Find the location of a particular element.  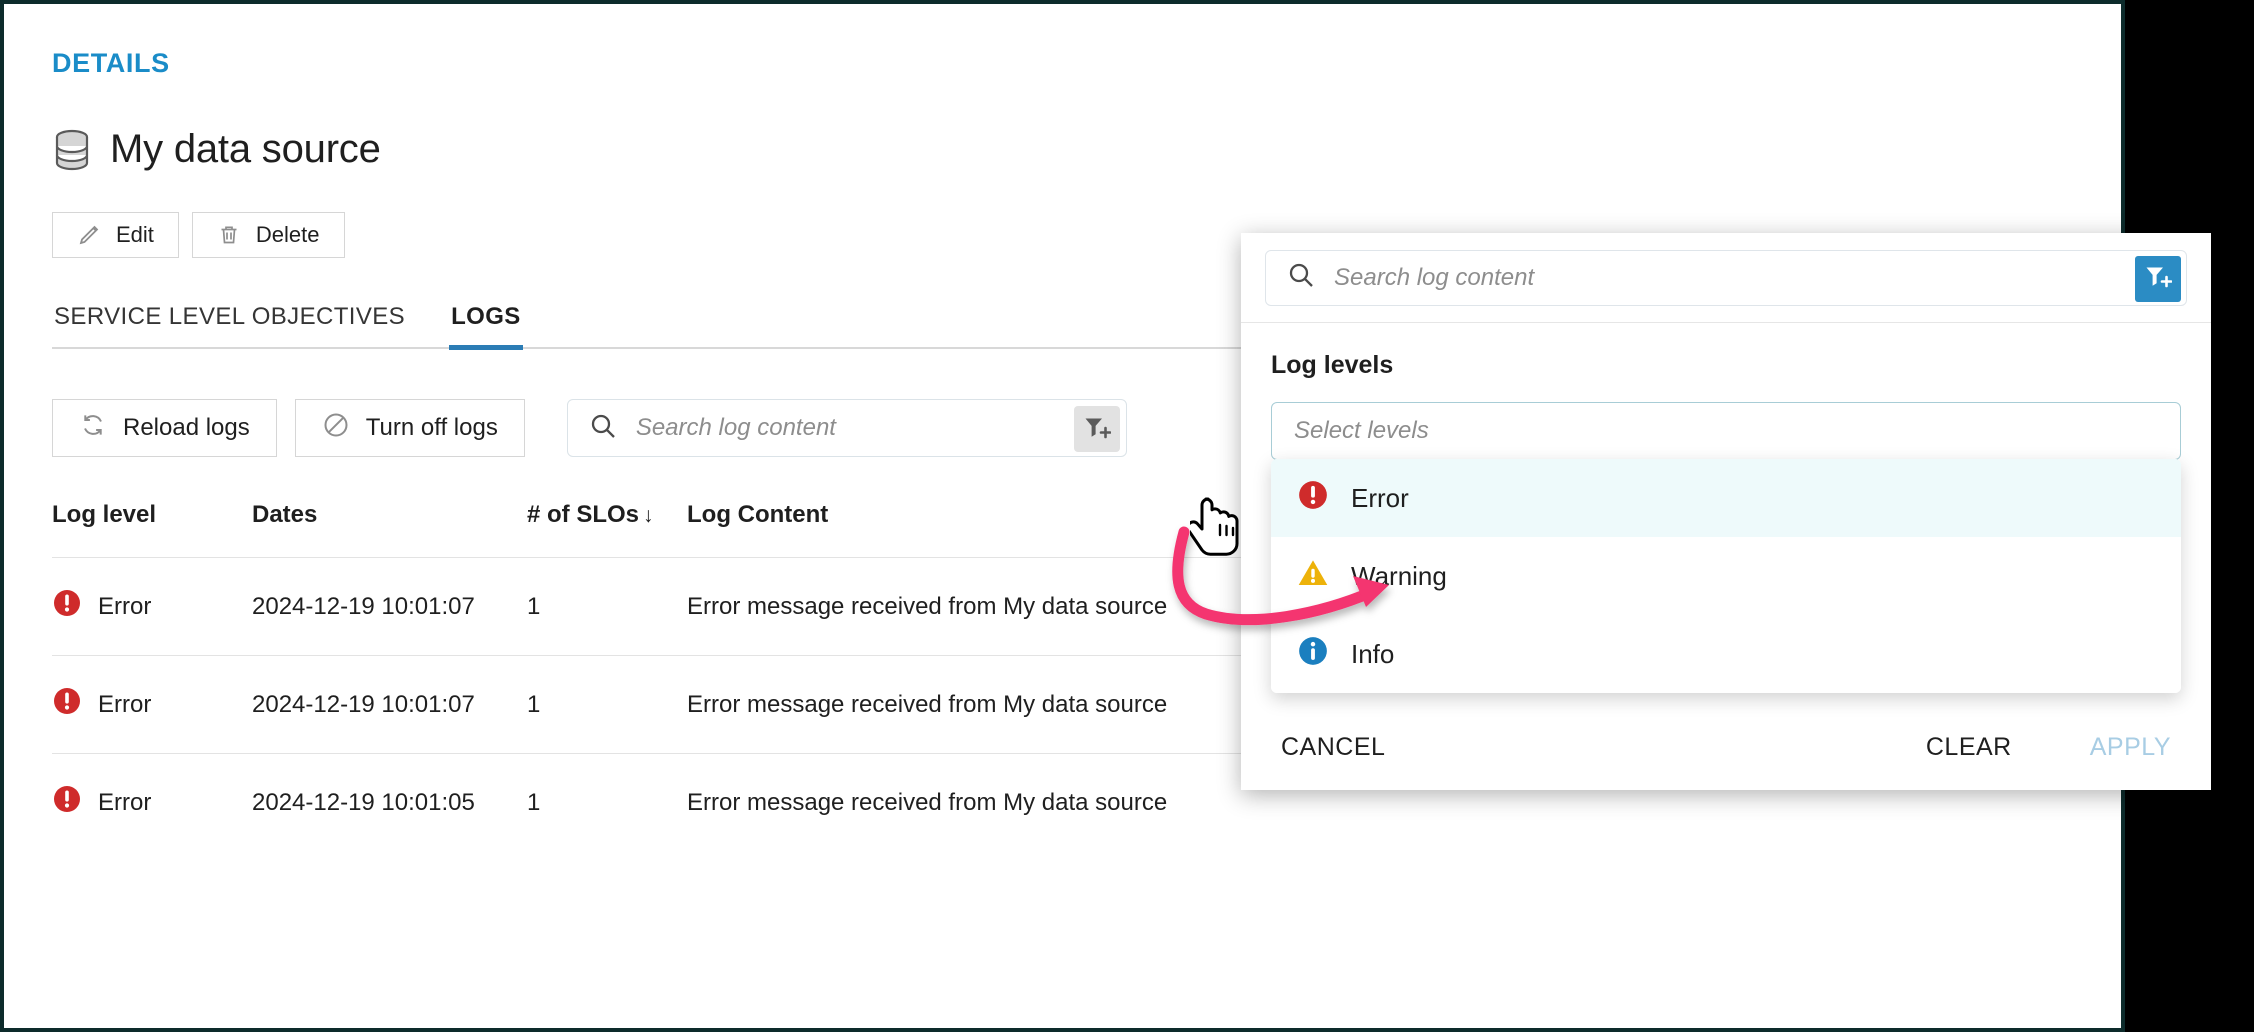

log-search-container is located at coordinates (846, 428).